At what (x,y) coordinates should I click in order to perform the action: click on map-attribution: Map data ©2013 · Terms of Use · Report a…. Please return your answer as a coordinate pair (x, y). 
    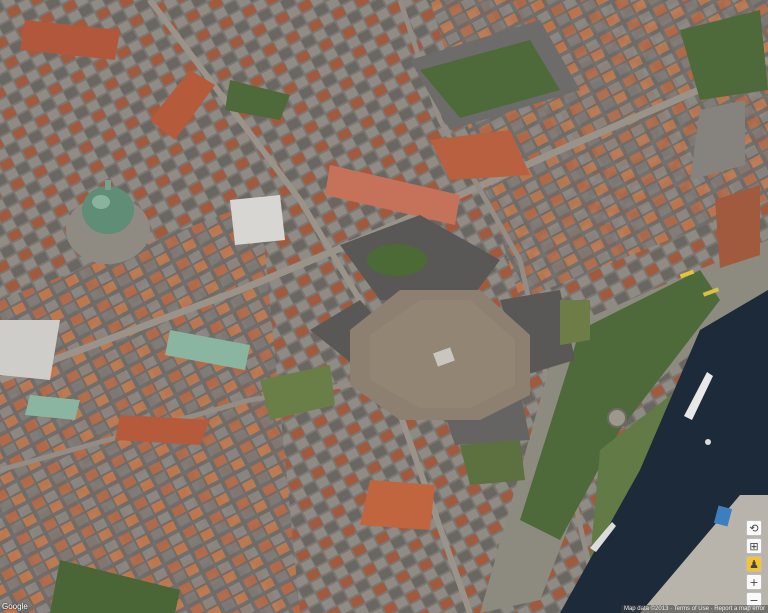
    Looking at the image, I should click on (694, 609).